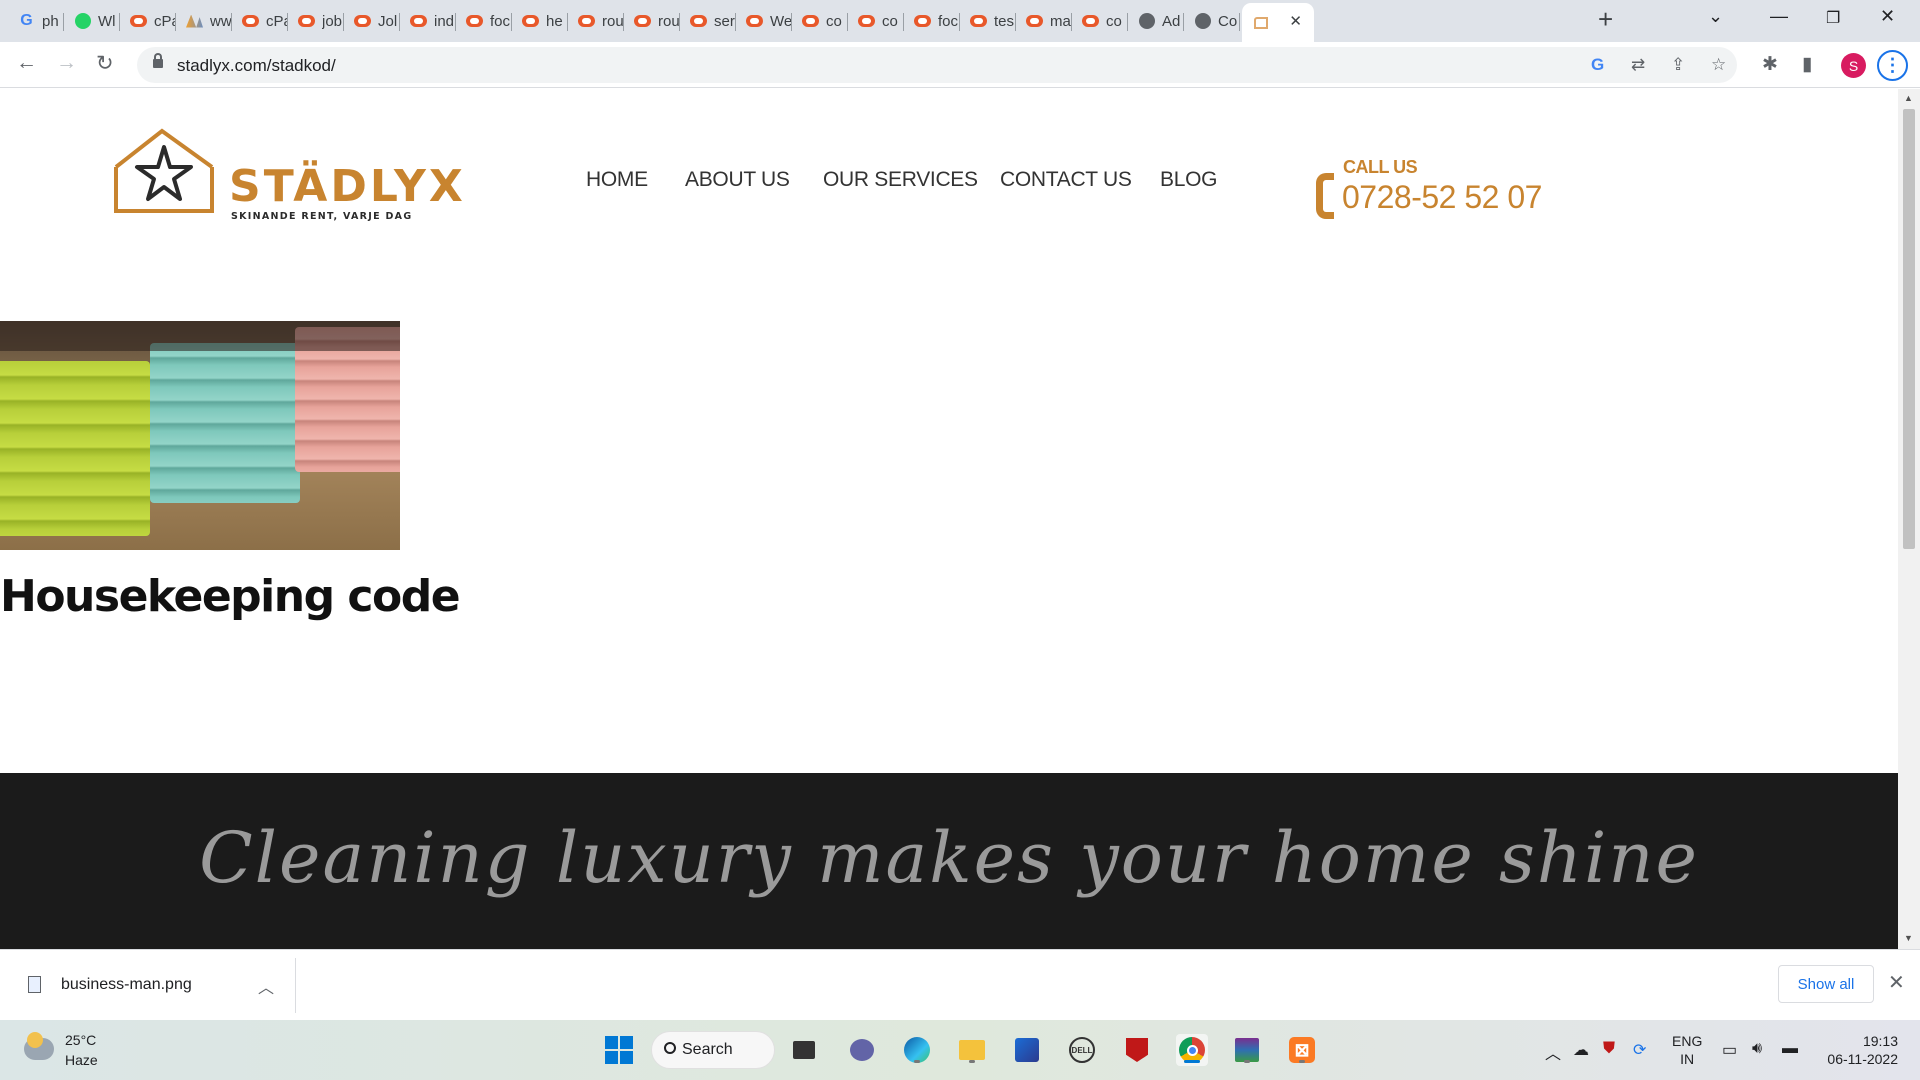 The height and width of the screenshot is (1080, 1920). I want to click on browser-tab: Co, so click(1212, 21).